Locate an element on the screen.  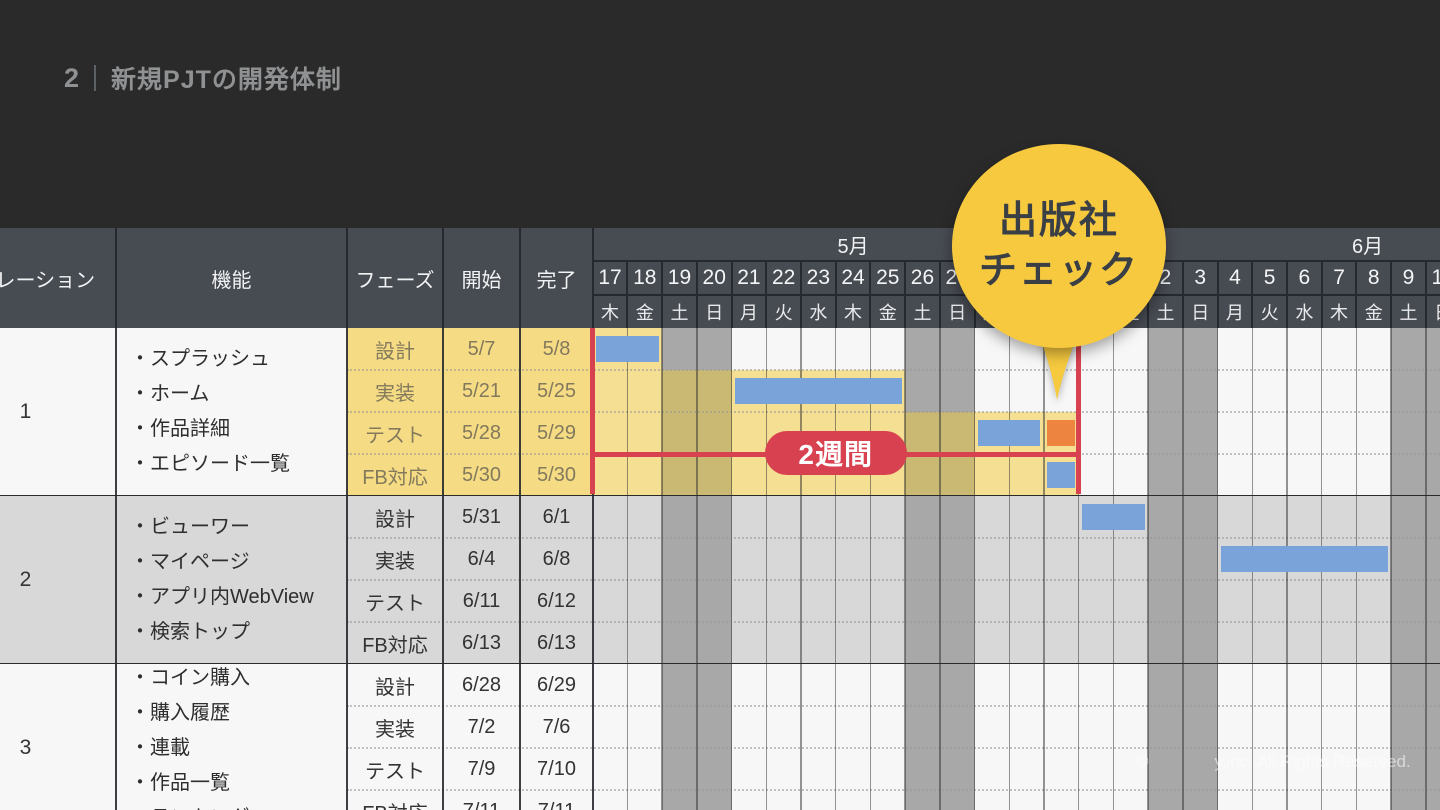
day-of-week-cell: 日 is located at coordinates (1200, 312).